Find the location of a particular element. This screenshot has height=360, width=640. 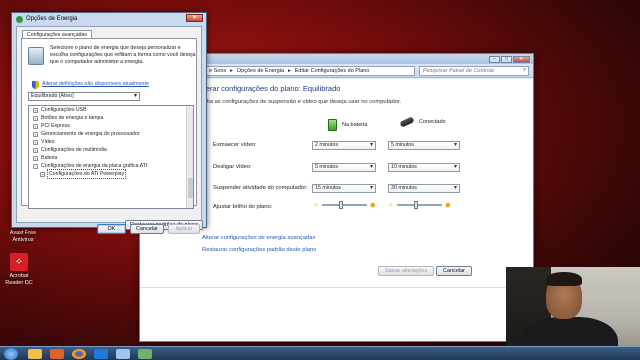

column-label: Na bateria is located at coordinates (355, 125).